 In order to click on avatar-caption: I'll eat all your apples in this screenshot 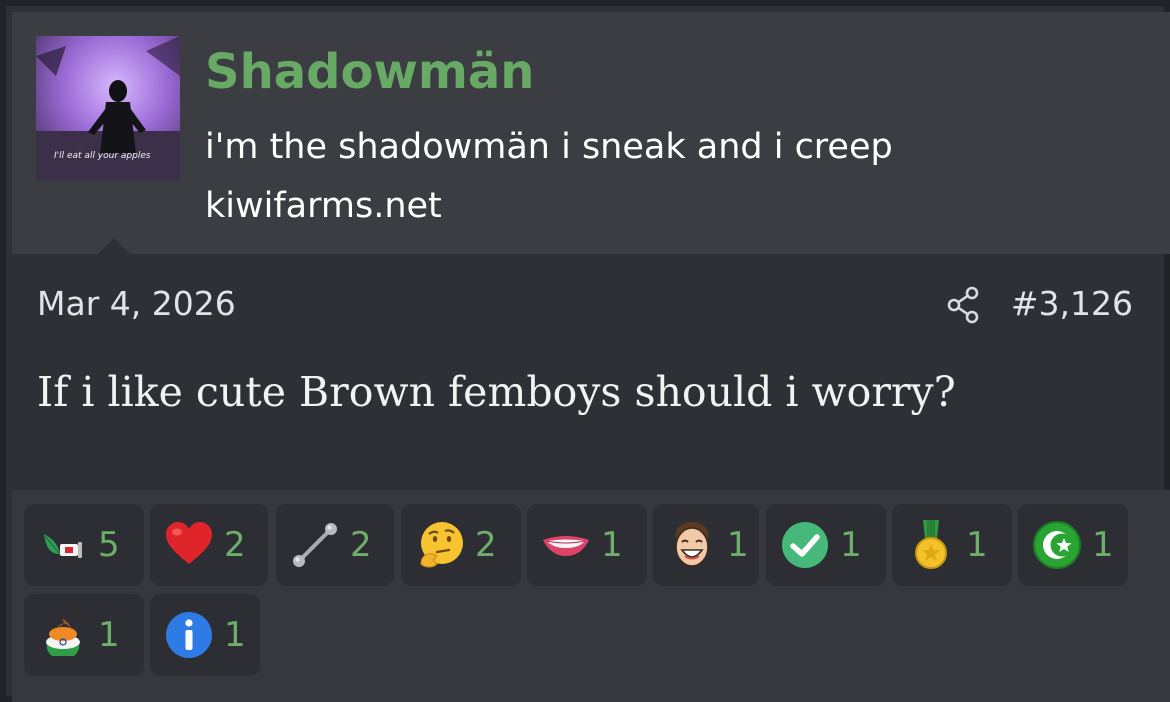, I will do `click(102, 156)`.